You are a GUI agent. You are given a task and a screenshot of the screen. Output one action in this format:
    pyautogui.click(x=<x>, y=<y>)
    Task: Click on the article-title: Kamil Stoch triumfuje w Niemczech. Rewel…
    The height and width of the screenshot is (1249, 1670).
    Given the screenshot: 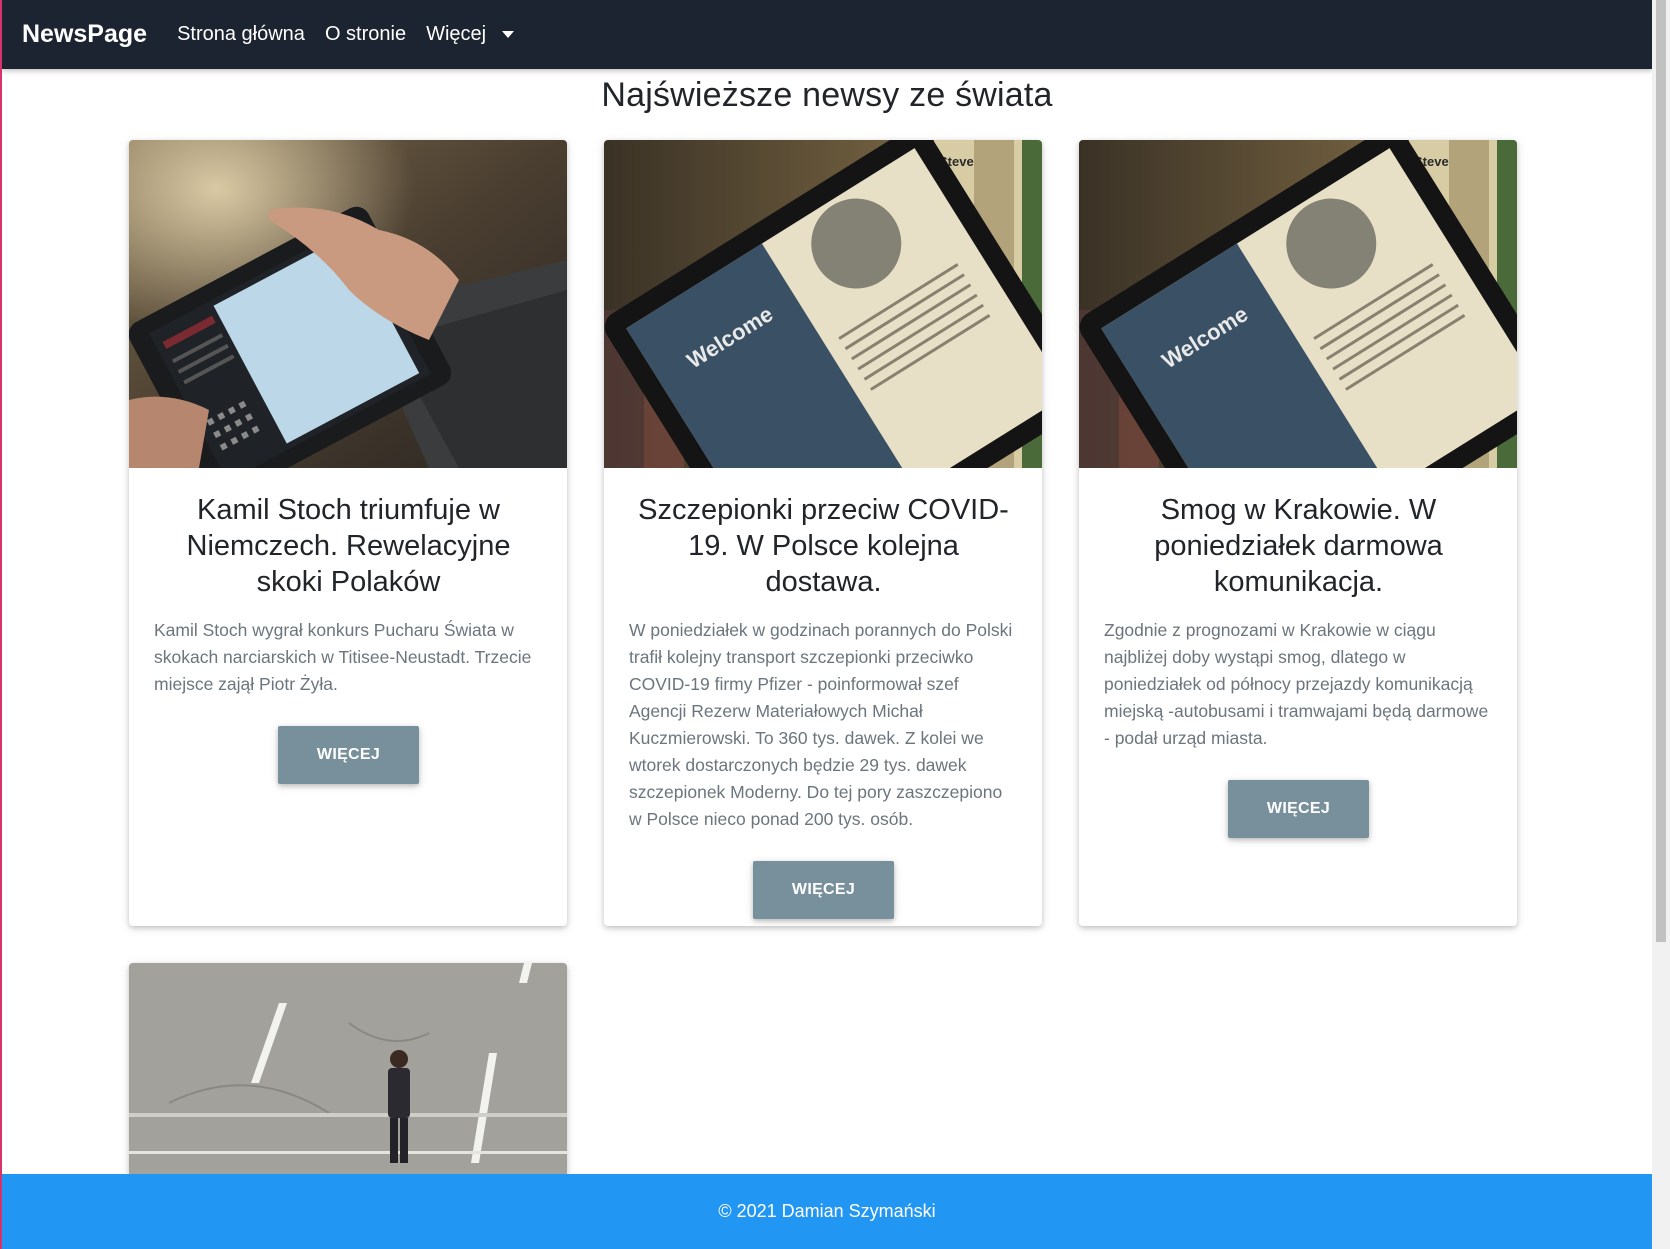 What is the action you would take?
    pyautogui.click(x=348, y=546)
    